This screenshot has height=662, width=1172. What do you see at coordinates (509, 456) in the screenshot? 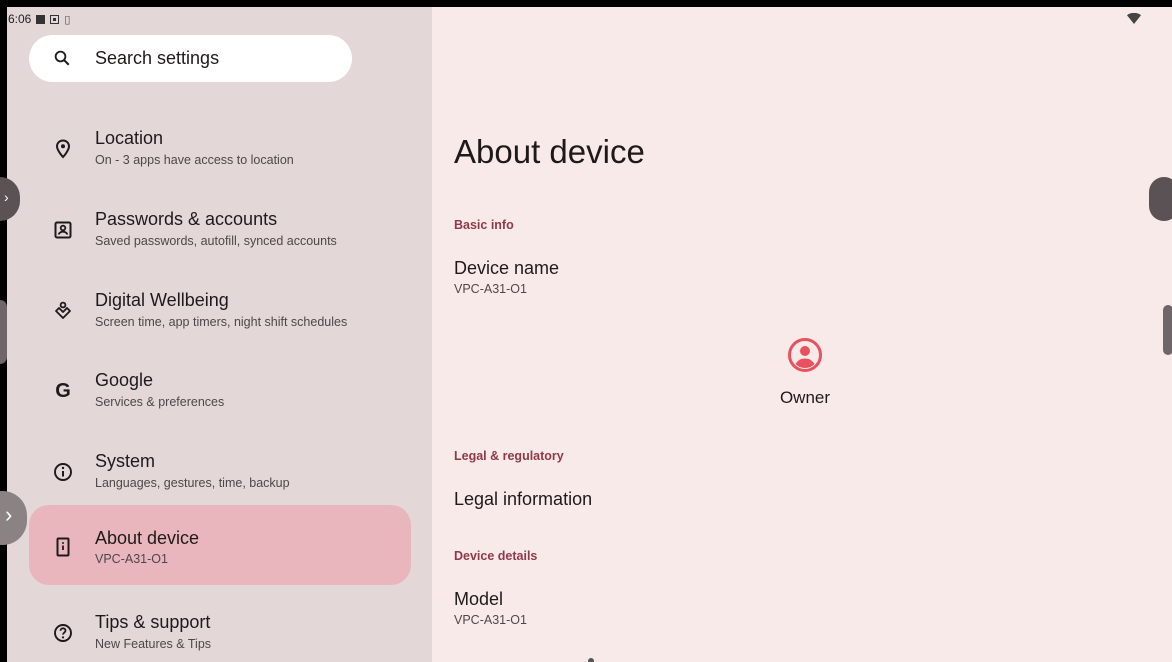
I see `section-header-legal: Legal & regulatory` at bounding box center [509, 456].